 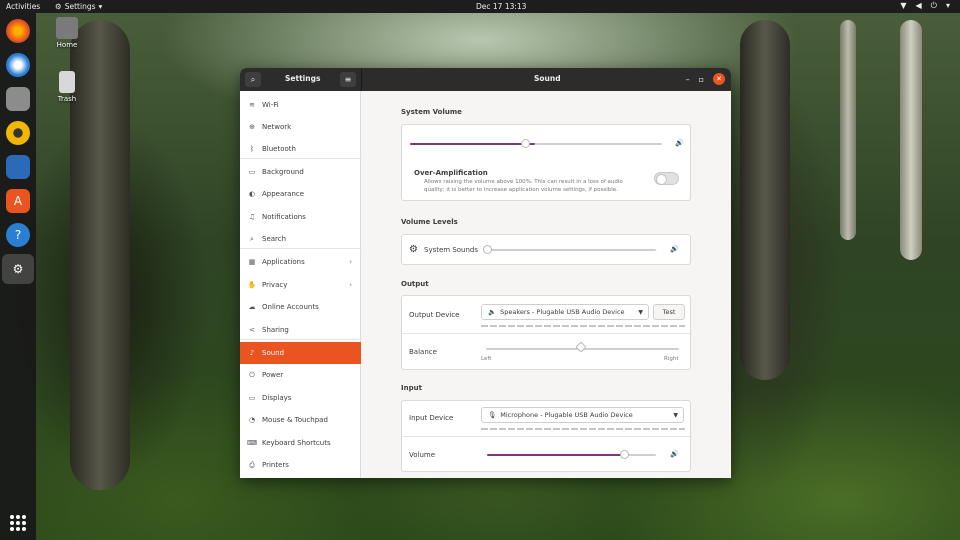 I want to click on sidebar-item-applications: ▦ Applications ›, so click(x=300, y=262).